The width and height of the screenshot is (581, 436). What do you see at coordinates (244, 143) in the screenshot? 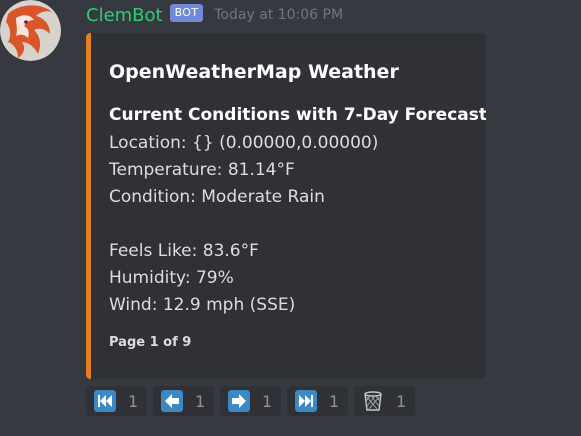
I see `location-line: Location: {} (0.00000,0.00000)` at bounding box center [244, 143].